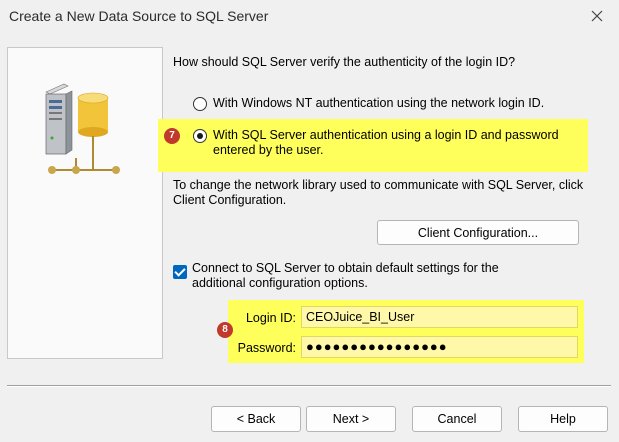 The height and width of the screenshot is (442, 619). I want to click on connect-checkbox, so click(180, 272).